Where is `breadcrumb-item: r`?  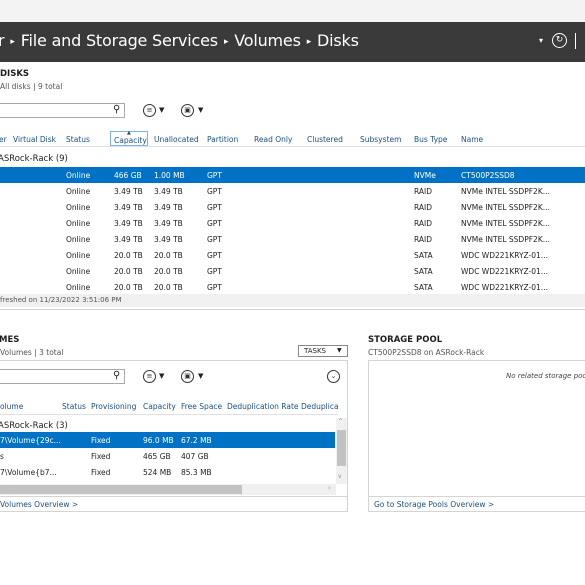
breadcrumb-item: r is located at coordinates (2, 40).